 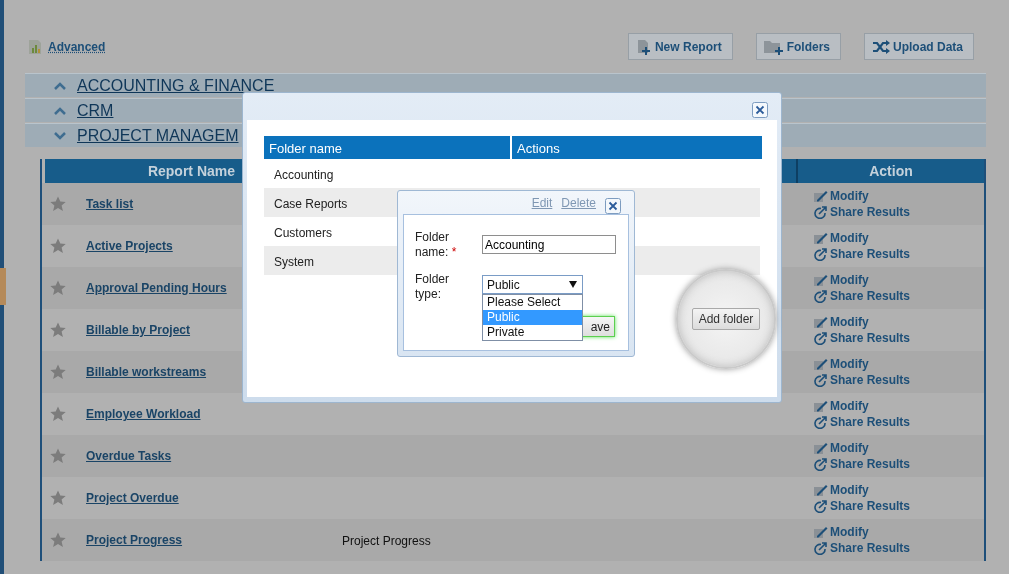 I want to click on report-chart-icon, so click(x=36, y=46).